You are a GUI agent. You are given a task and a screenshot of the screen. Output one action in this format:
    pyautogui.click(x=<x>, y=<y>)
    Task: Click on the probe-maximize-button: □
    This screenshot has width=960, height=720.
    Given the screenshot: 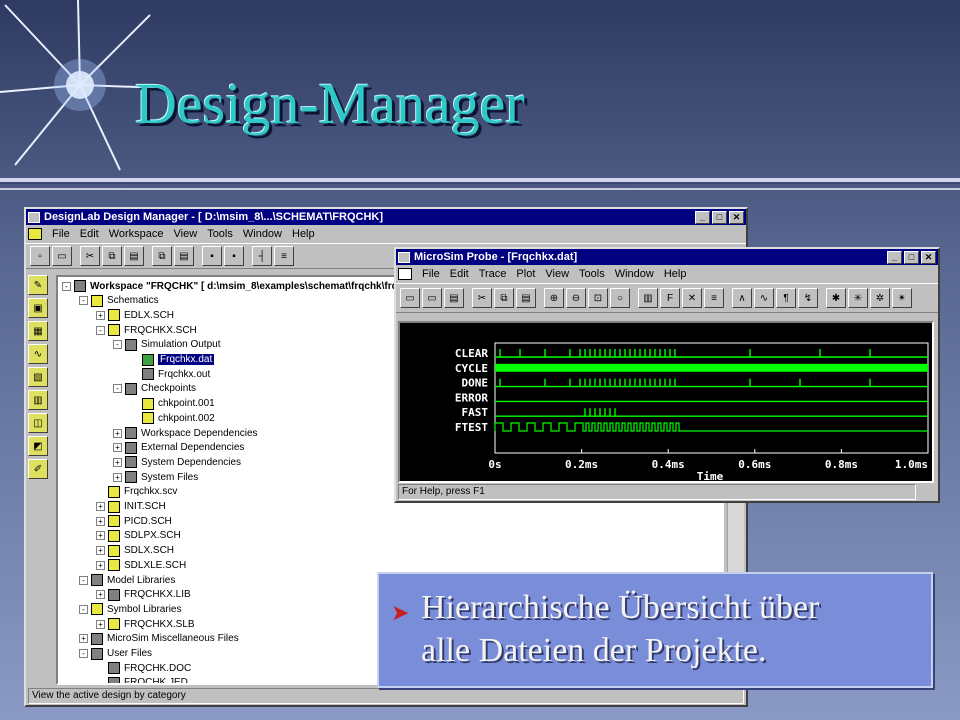 What is the action you would take?
    pyautogui.click(x=911, y=257)
    